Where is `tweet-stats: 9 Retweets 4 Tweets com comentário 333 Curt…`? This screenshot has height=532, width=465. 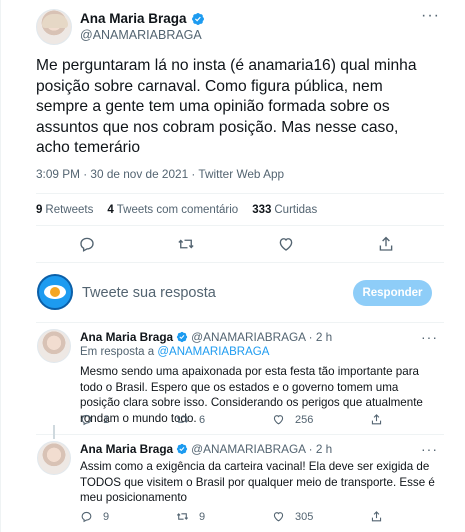
tweet-stats: 9 Retweets 4 Tweets com comentário 333 Curt… is located at coordinates (183, 210).